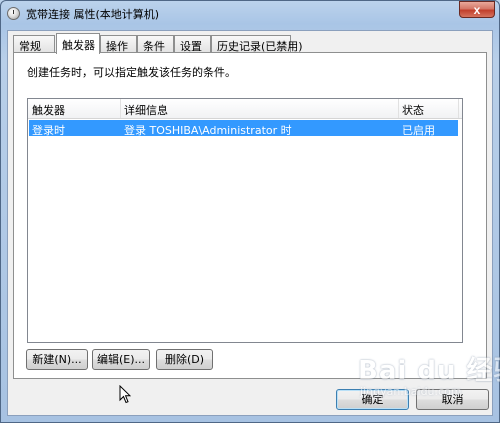 The height and width of the screenshot is (423, 500). I want to click on delete-trigger-button: 删除(D), so click(184, 359).